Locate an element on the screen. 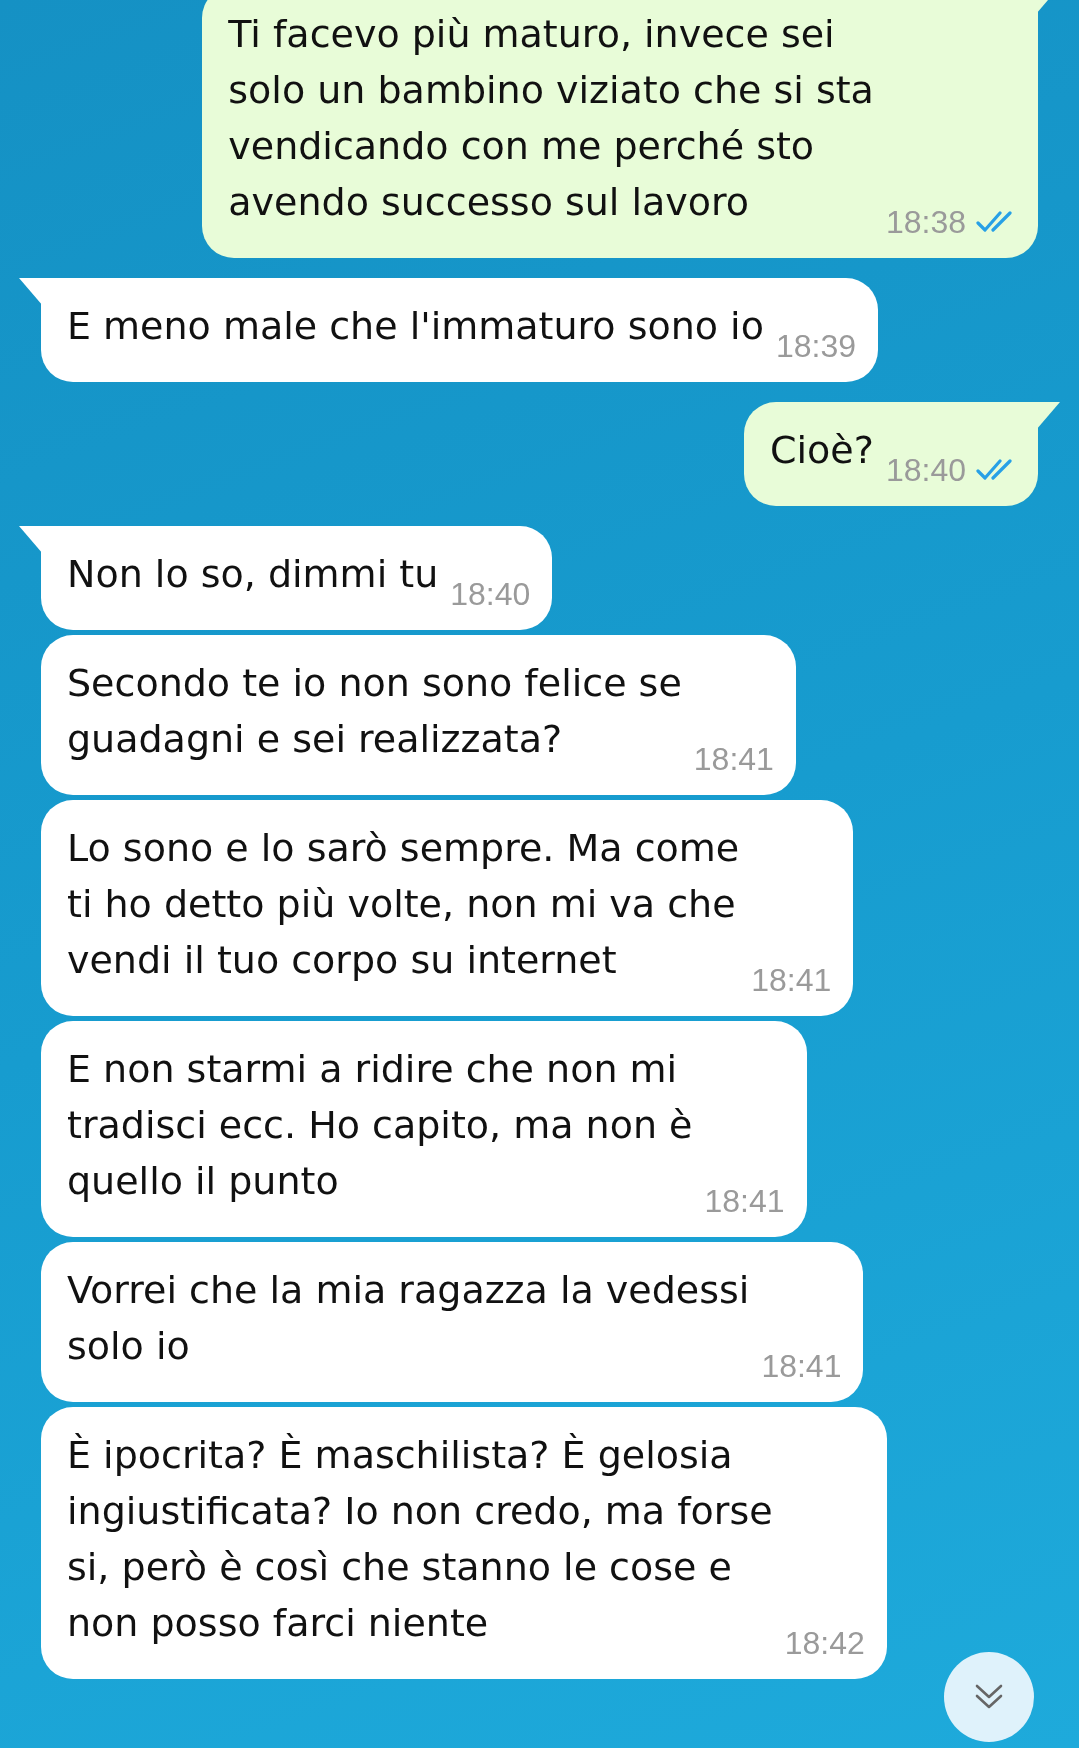 The width and height of the screenshot is (1079, 1748). message-text: E non starmi a ridire che non mi tradisci ecc. Ho capito, ma non è quello il punto is located at coordinates (380, 1125).